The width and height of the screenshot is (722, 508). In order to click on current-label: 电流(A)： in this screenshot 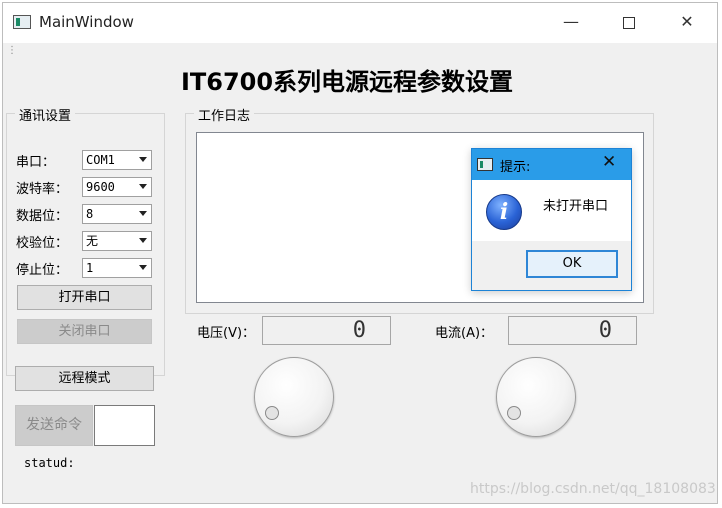, I will do `click(464, 333)`.